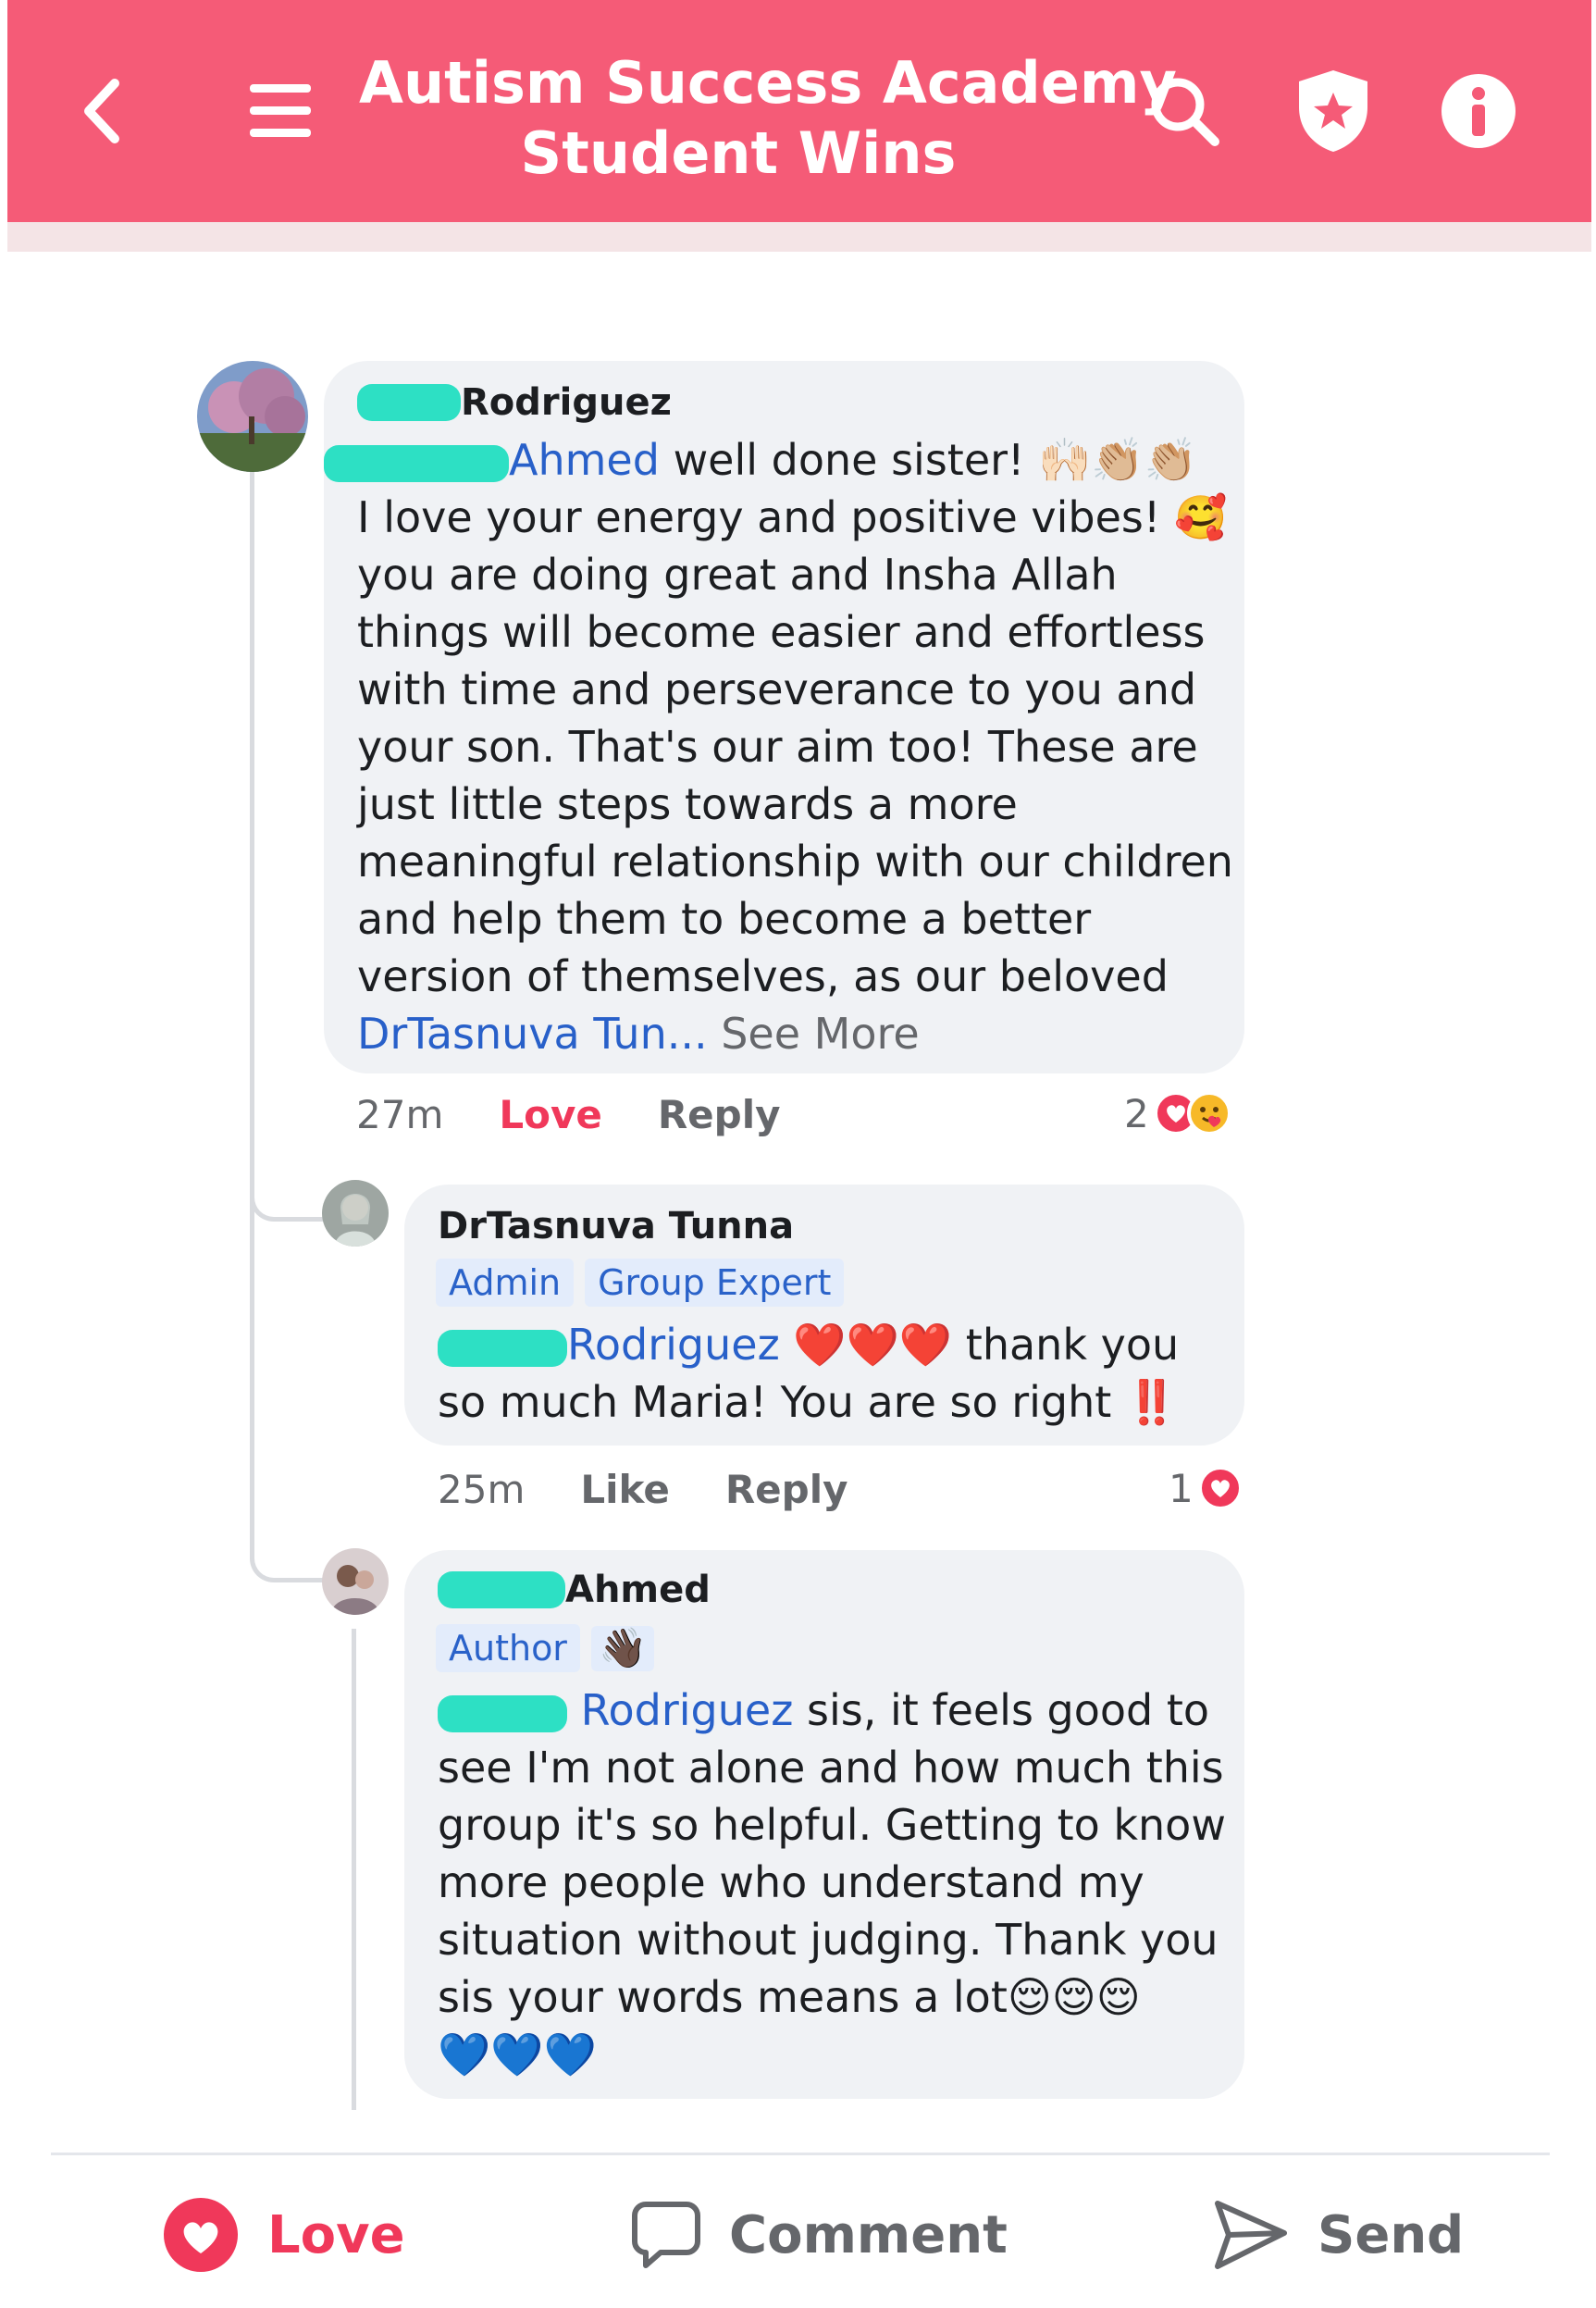 Image resolution: width=1596 pixels, height=2308 pixels. What do you see at coordinates (820, 1034) in the screenshot?
I see `see-more-link: See More` at bounding box center [820, 1034].